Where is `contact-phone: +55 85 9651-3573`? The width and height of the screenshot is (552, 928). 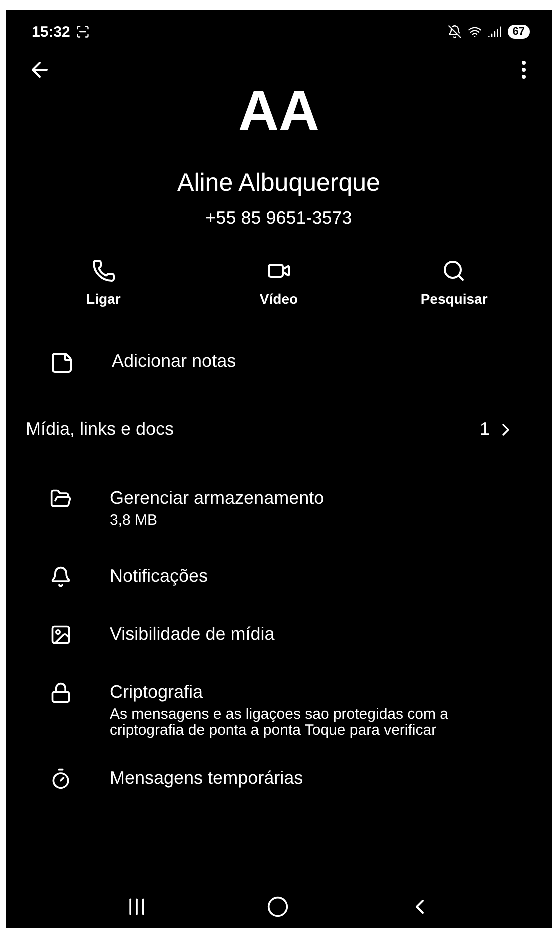 contact-phone: +55 85 9651-3573 is located at coordinates (279, 218).